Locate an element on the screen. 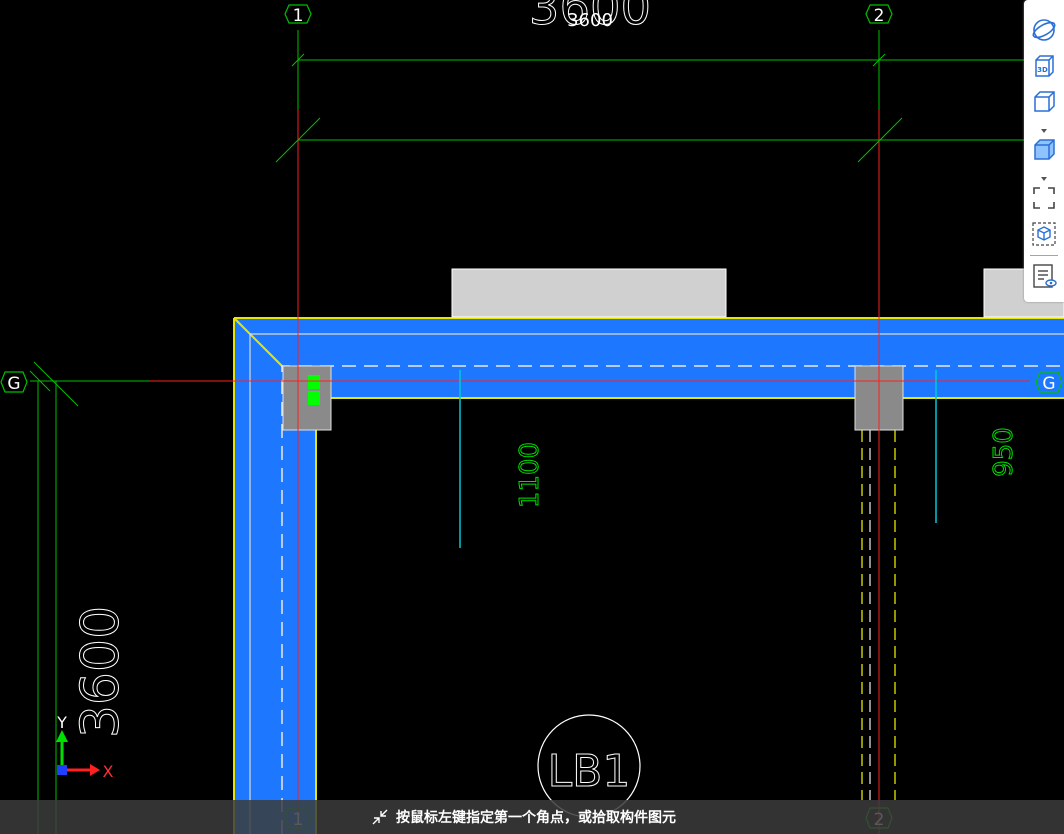 The width and height of the screenshot is (1064, 834). shaded-view-icon is located at coordinates (1044, 150).